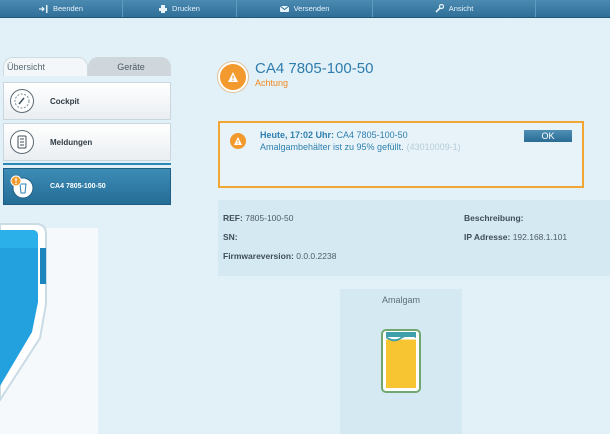 This screenshot has width=610, height=434. What do you see at coordinates (233, 77) in the screenshot?
I see `warning-icon` at bounding box center [233, 77].